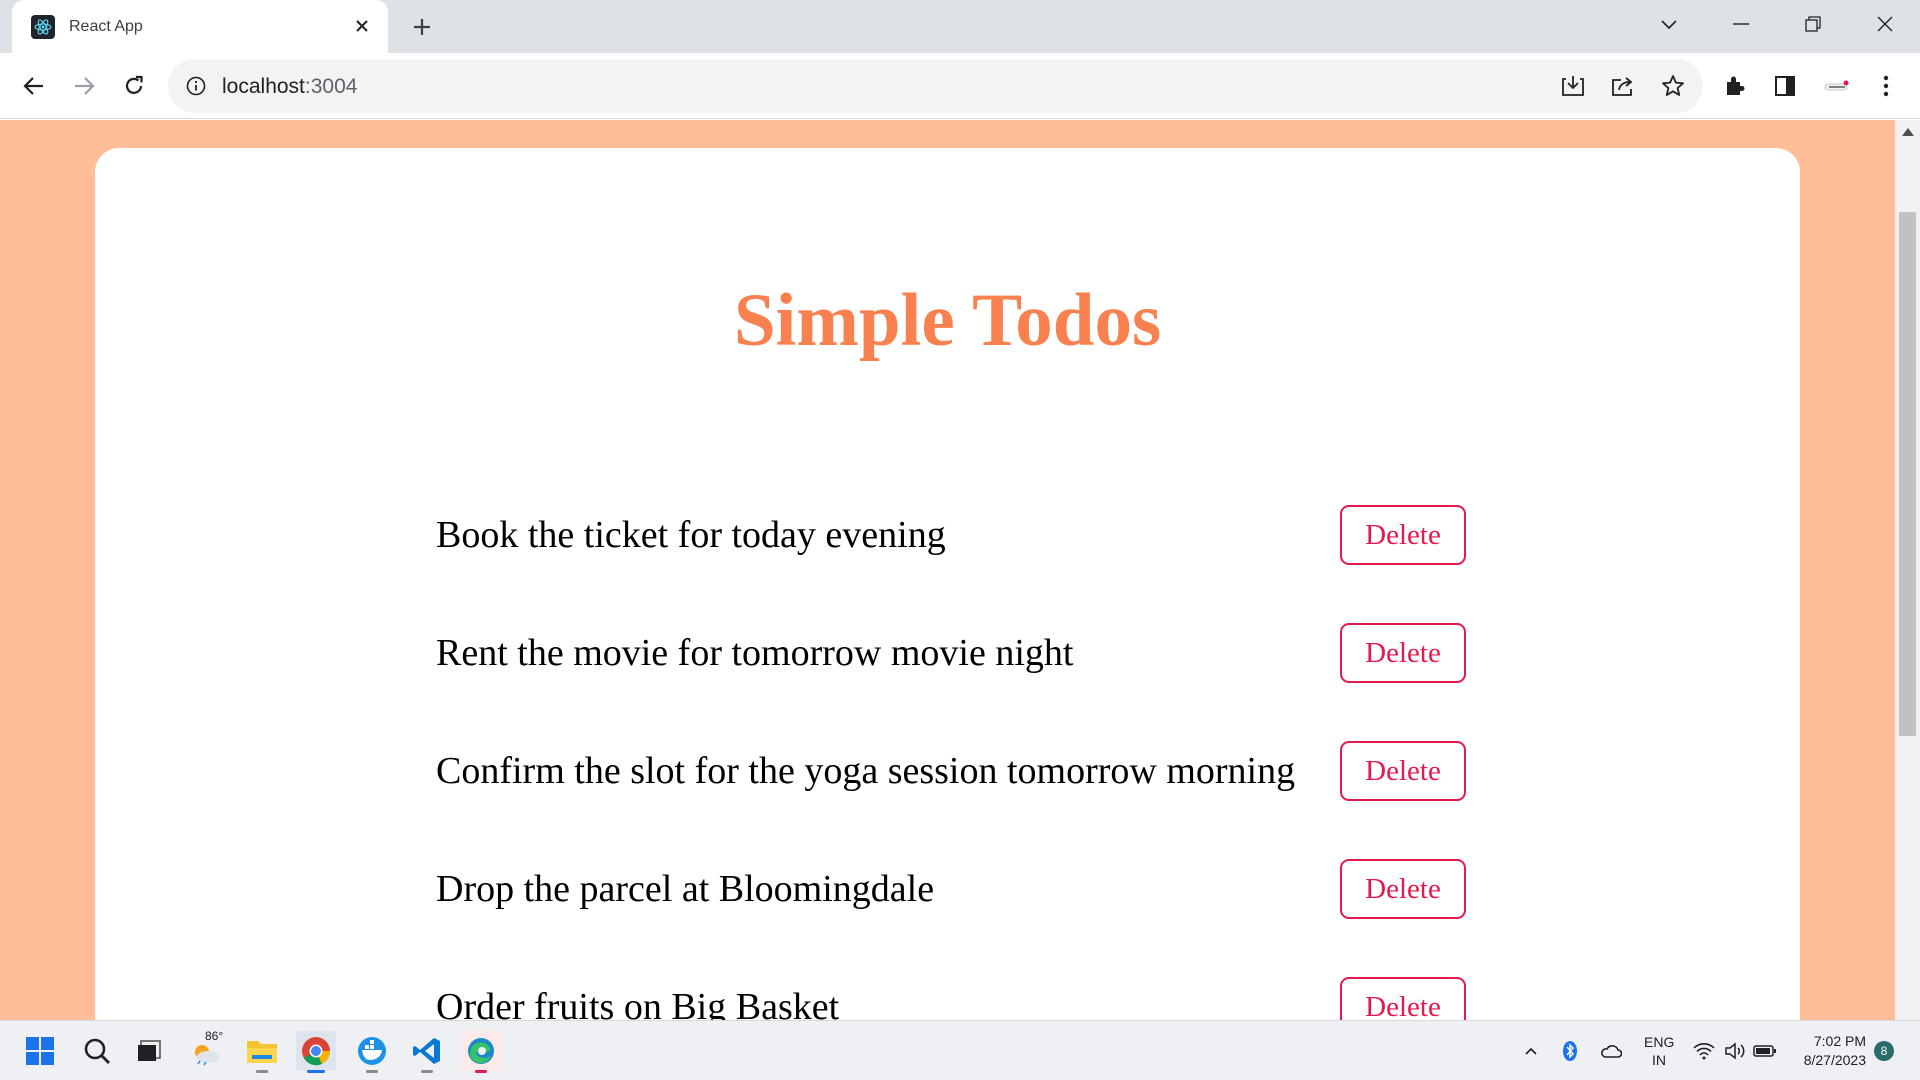  Describe the element at coordinates (1837, 86) in the screenshot. I see `profile-icon` at that location.